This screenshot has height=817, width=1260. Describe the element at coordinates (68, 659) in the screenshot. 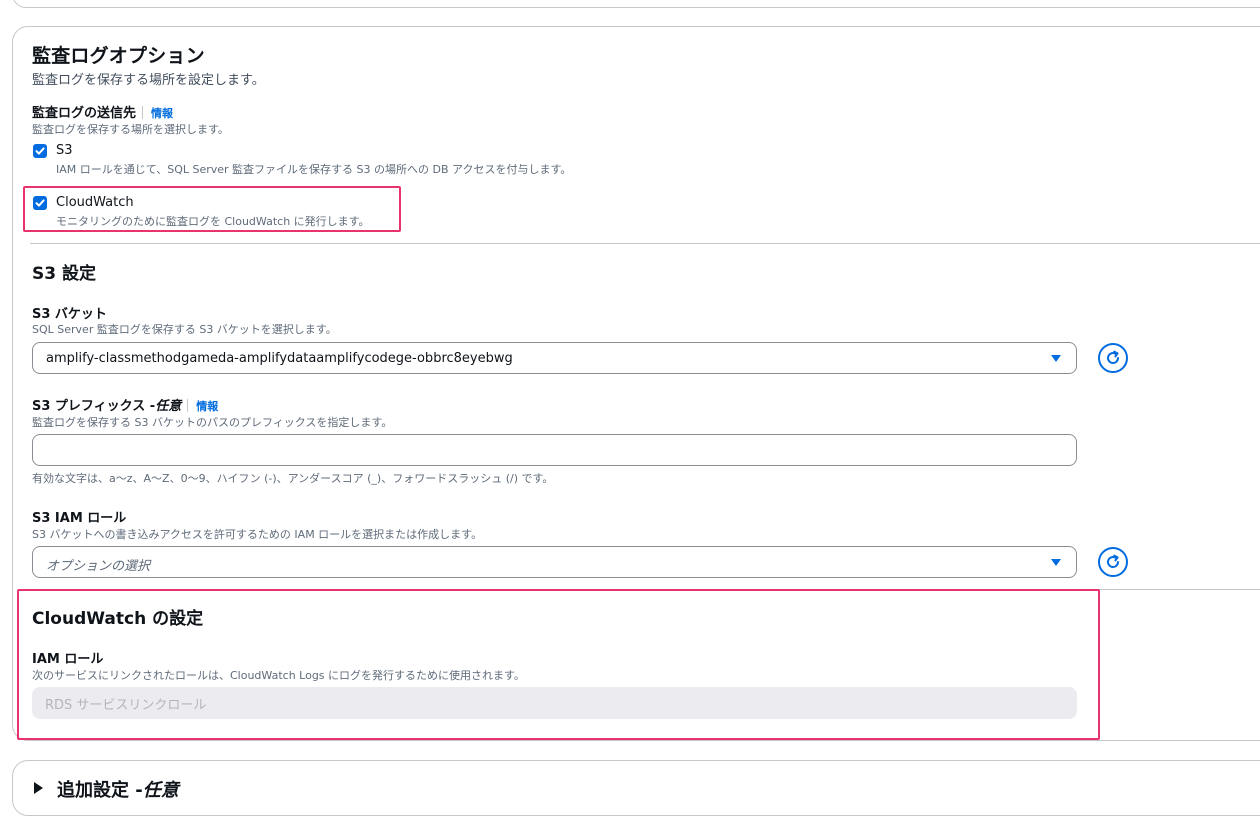

I see `cloudwatch-iam-label: IAM ロール` at that location.